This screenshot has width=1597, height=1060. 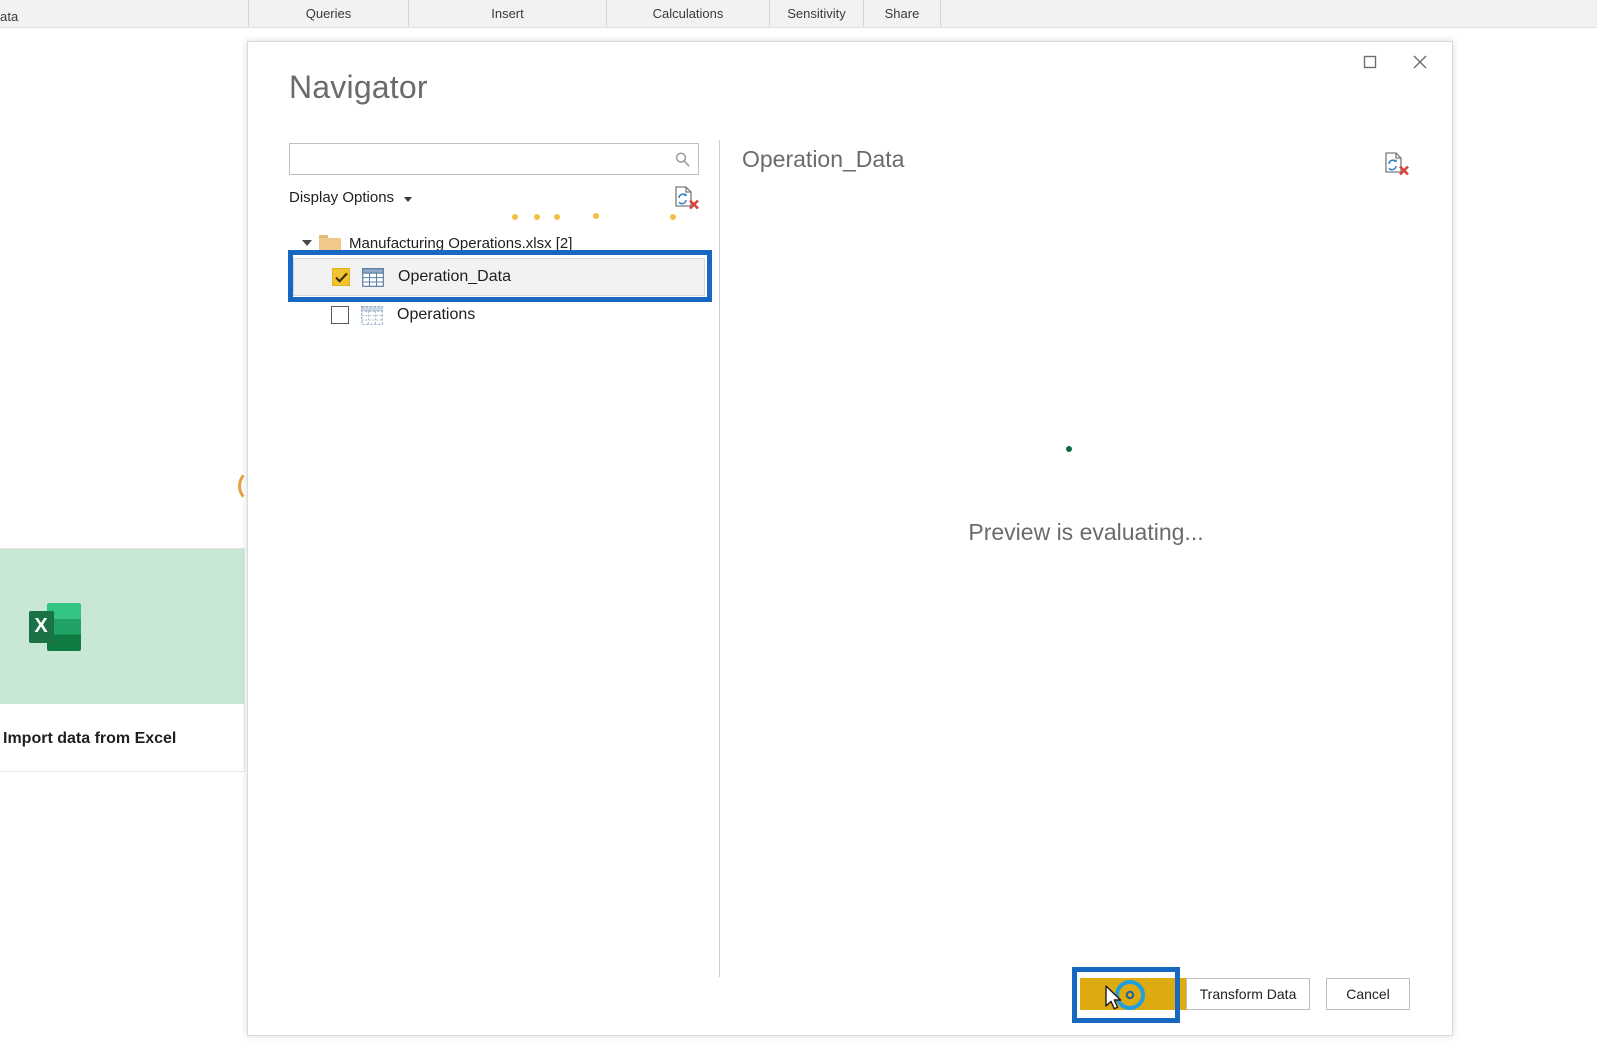 What do you see at coordinates (307, 243) in the screenshot?
I see `expander-collapse-icon` at bounding box center [307, 243].